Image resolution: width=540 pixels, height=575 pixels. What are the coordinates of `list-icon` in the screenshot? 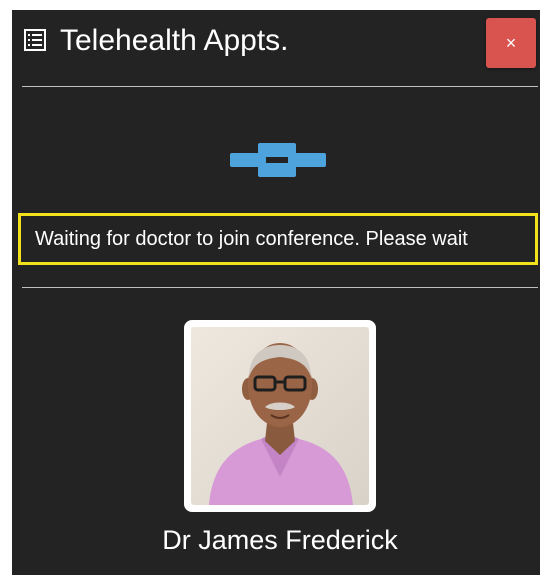 It's located at (35, 40).